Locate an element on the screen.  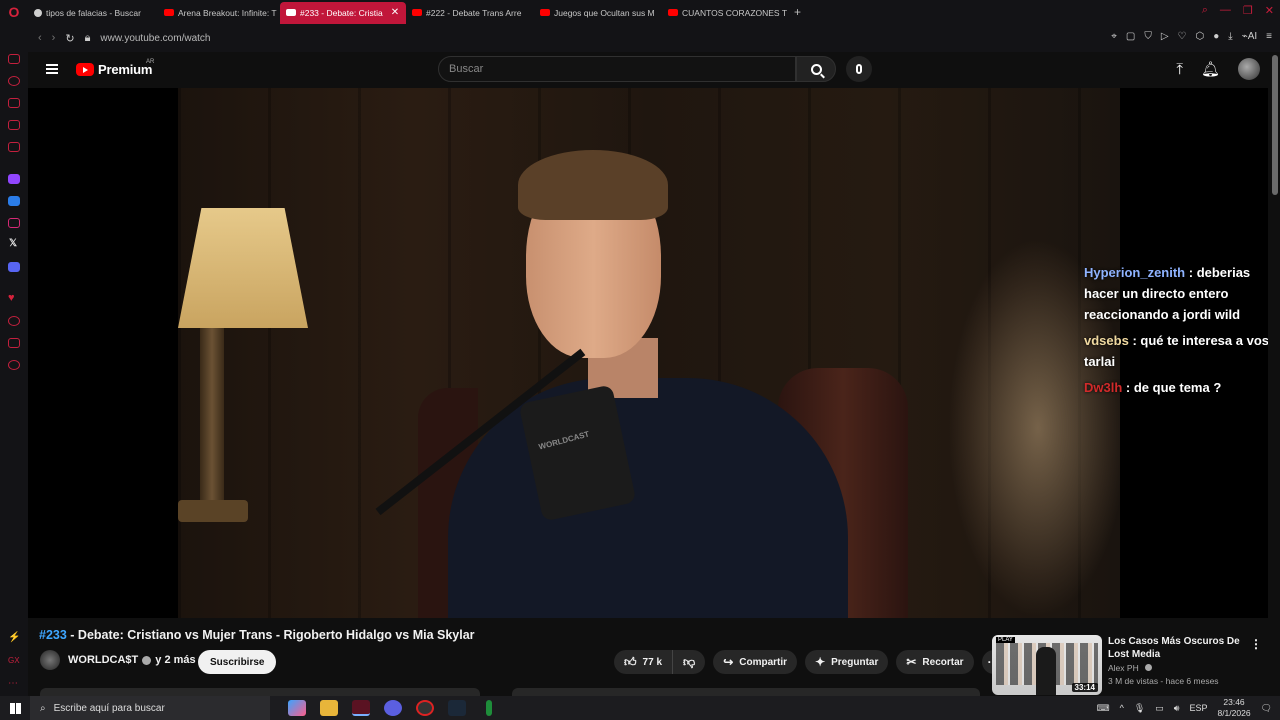
bookmark-heart-icon: ♡ is located at coordinates (1182, 36).